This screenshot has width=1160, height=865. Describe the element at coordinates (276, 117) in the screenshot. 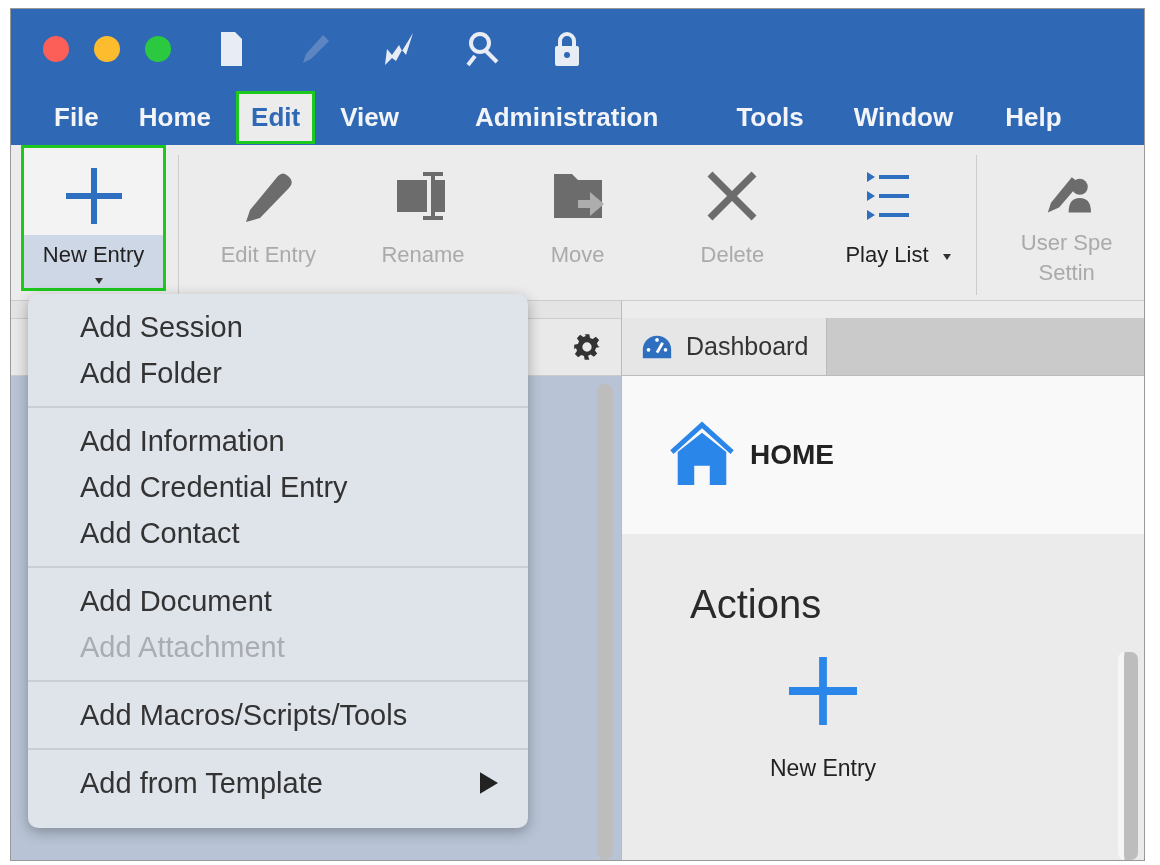

I see `menu-item: Edit` at that location.